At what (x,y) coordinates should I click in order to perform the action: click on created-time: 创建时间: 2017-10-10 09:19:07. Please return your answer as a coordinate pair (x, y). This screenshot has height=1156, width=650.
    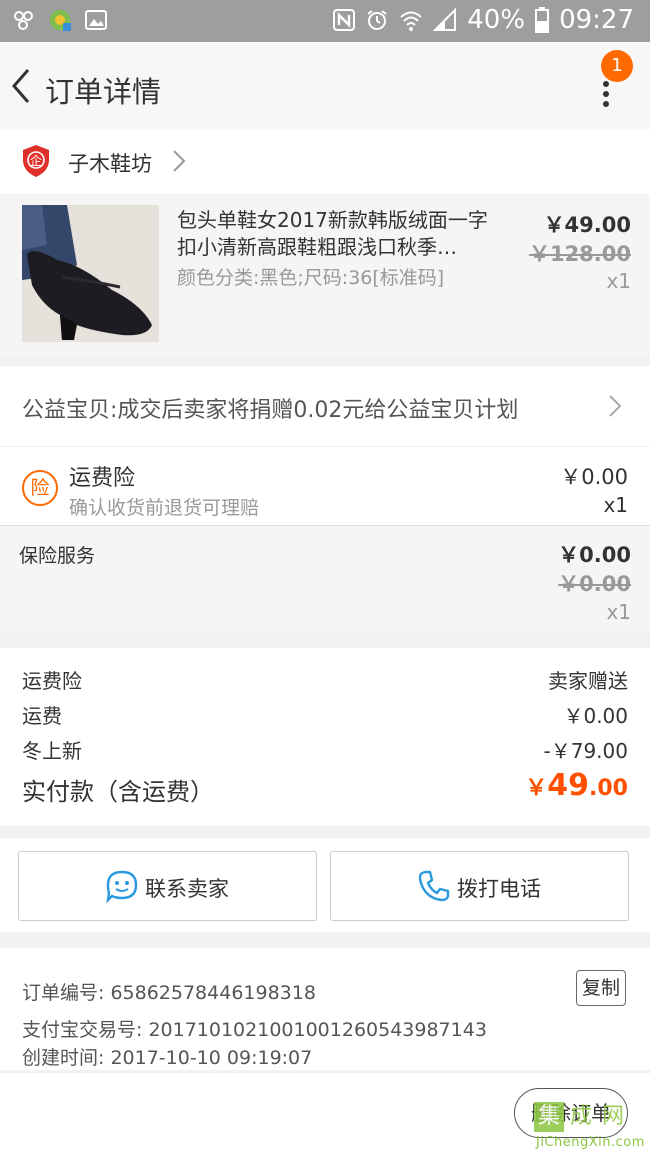
    Looking at the image, I should click on (167, 1058).